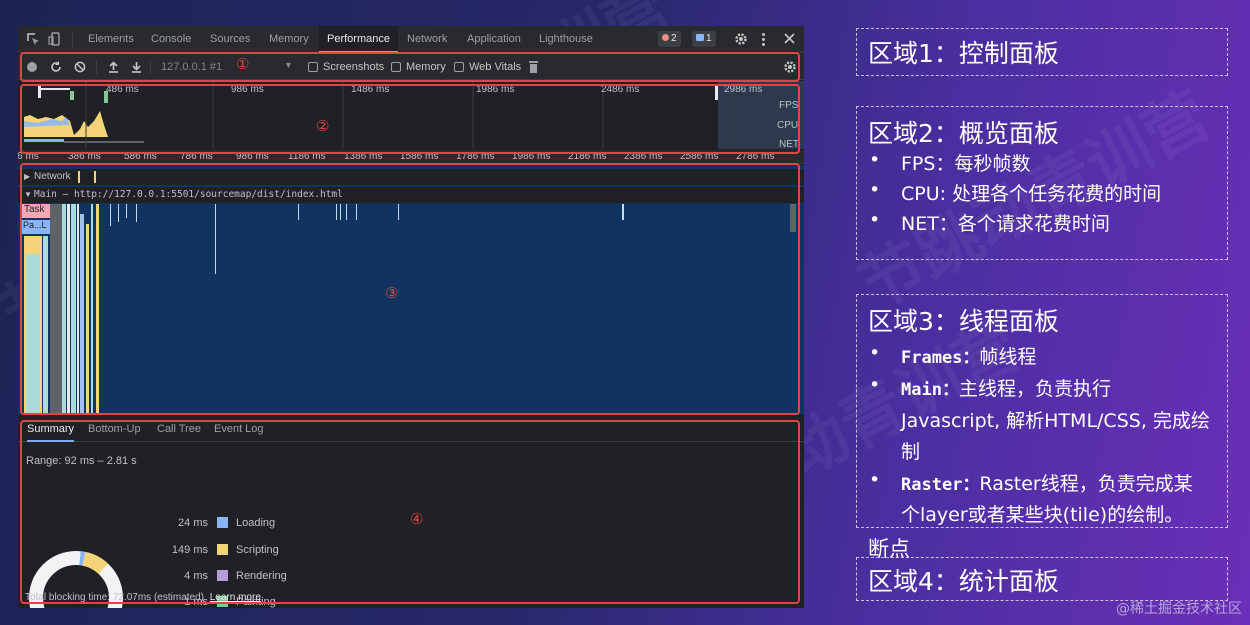 Image resolution: width=1250 pixels, height=625 pixels. I want to click on region-4-description: 区域4：统计面板, so click(1042, 579).